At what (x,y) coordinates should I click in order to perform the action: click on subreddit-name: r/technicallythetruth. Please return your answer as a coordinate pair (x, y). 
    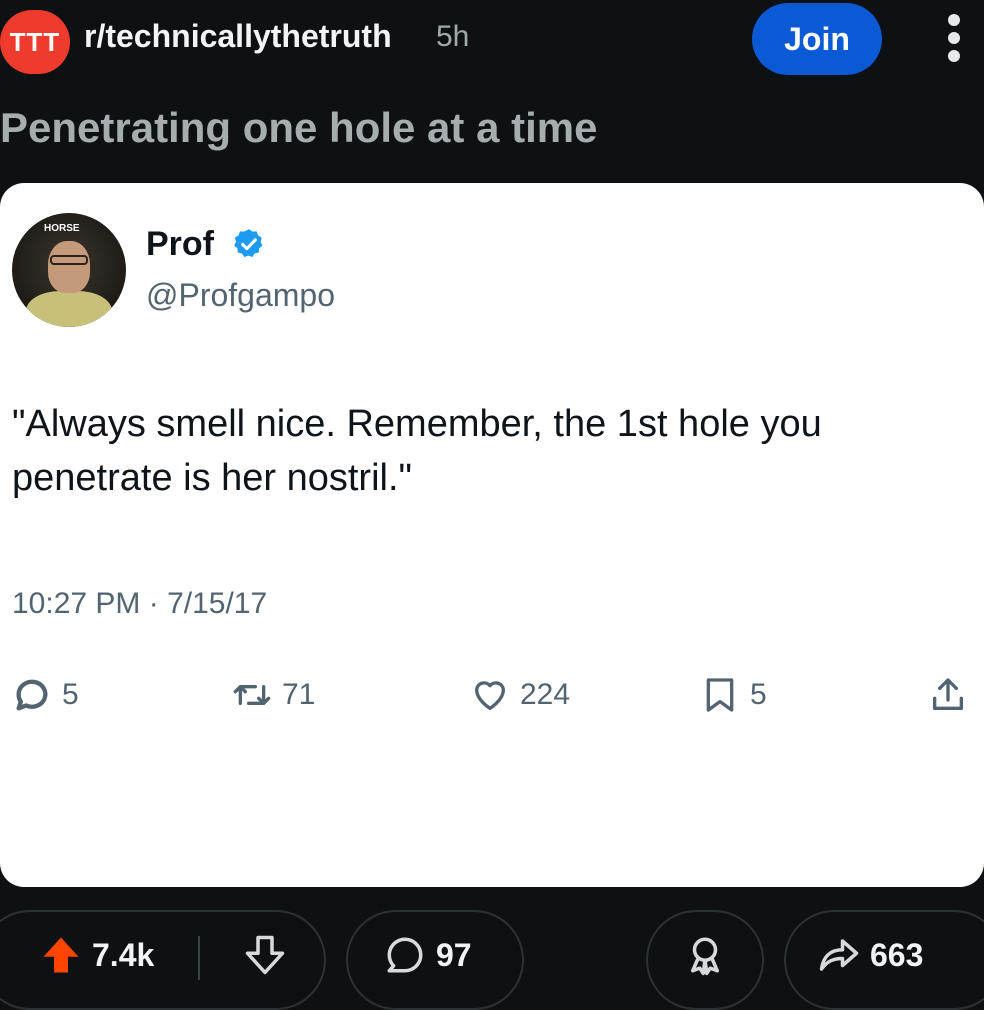
    Looking at the image, I should click on (238, 36).